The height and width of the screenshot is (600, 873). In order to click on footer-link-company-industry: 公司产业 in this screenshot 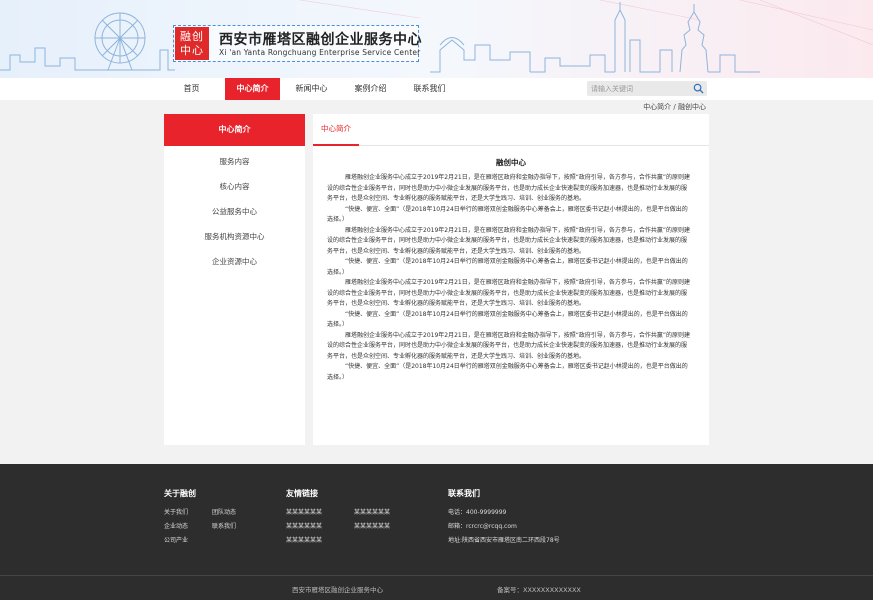, I will do `click(176, 539)`.